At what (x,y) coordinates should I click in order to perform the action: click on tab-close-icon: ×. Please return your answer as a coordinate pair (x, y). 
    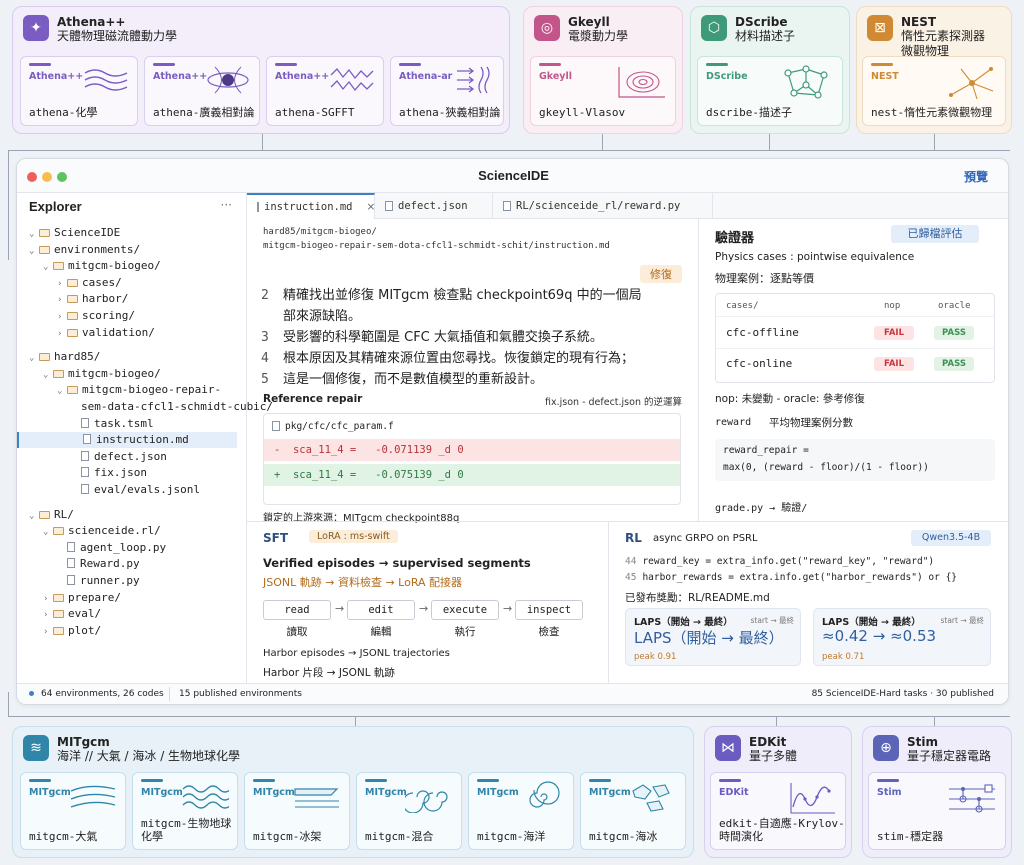
    Looking at the image, I should click on (371, 207).